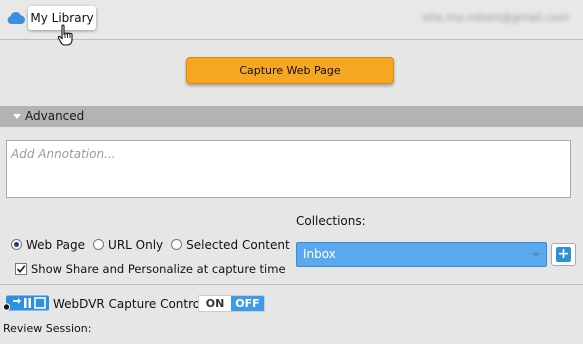  Describe the element at coordinates (291, 284) in the screenshot. I see `divider` at that location.